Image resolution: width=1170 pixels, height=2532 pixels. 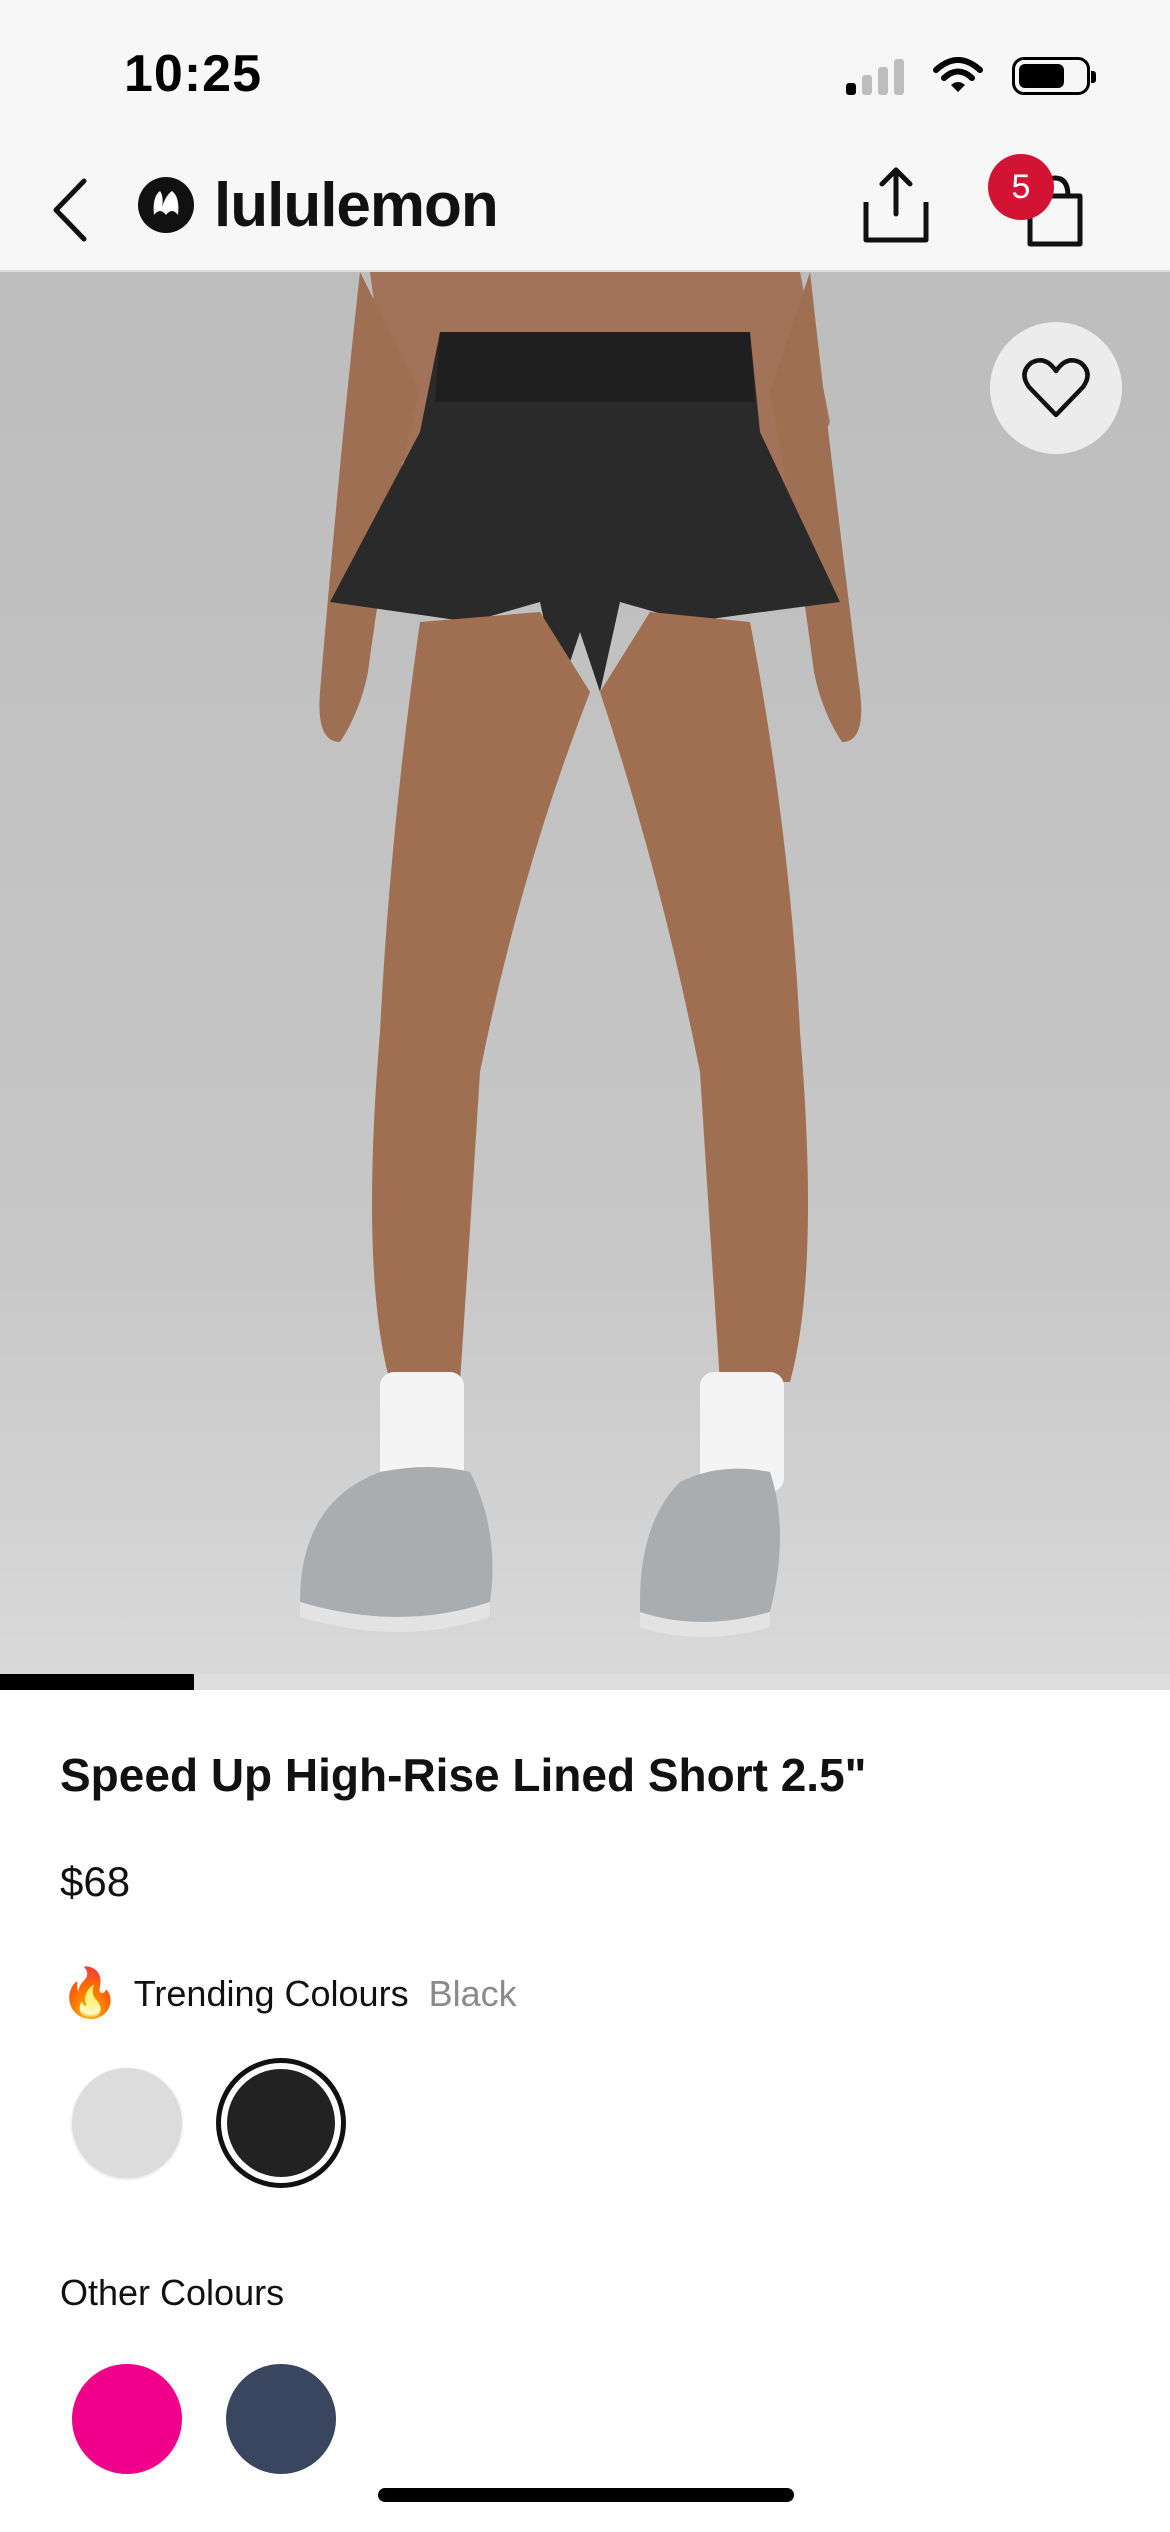 I want to click on gallery-progress, so click(x=585, y=1682).